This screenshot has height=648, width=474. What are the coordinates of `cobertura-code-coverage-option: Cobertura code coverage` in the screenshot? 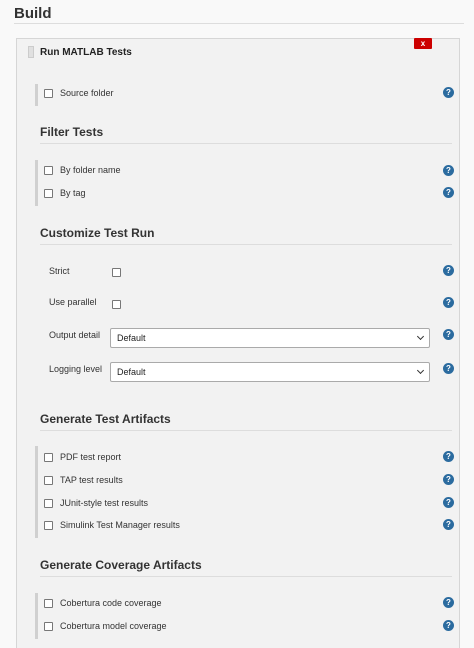 It's located at (103, 603).